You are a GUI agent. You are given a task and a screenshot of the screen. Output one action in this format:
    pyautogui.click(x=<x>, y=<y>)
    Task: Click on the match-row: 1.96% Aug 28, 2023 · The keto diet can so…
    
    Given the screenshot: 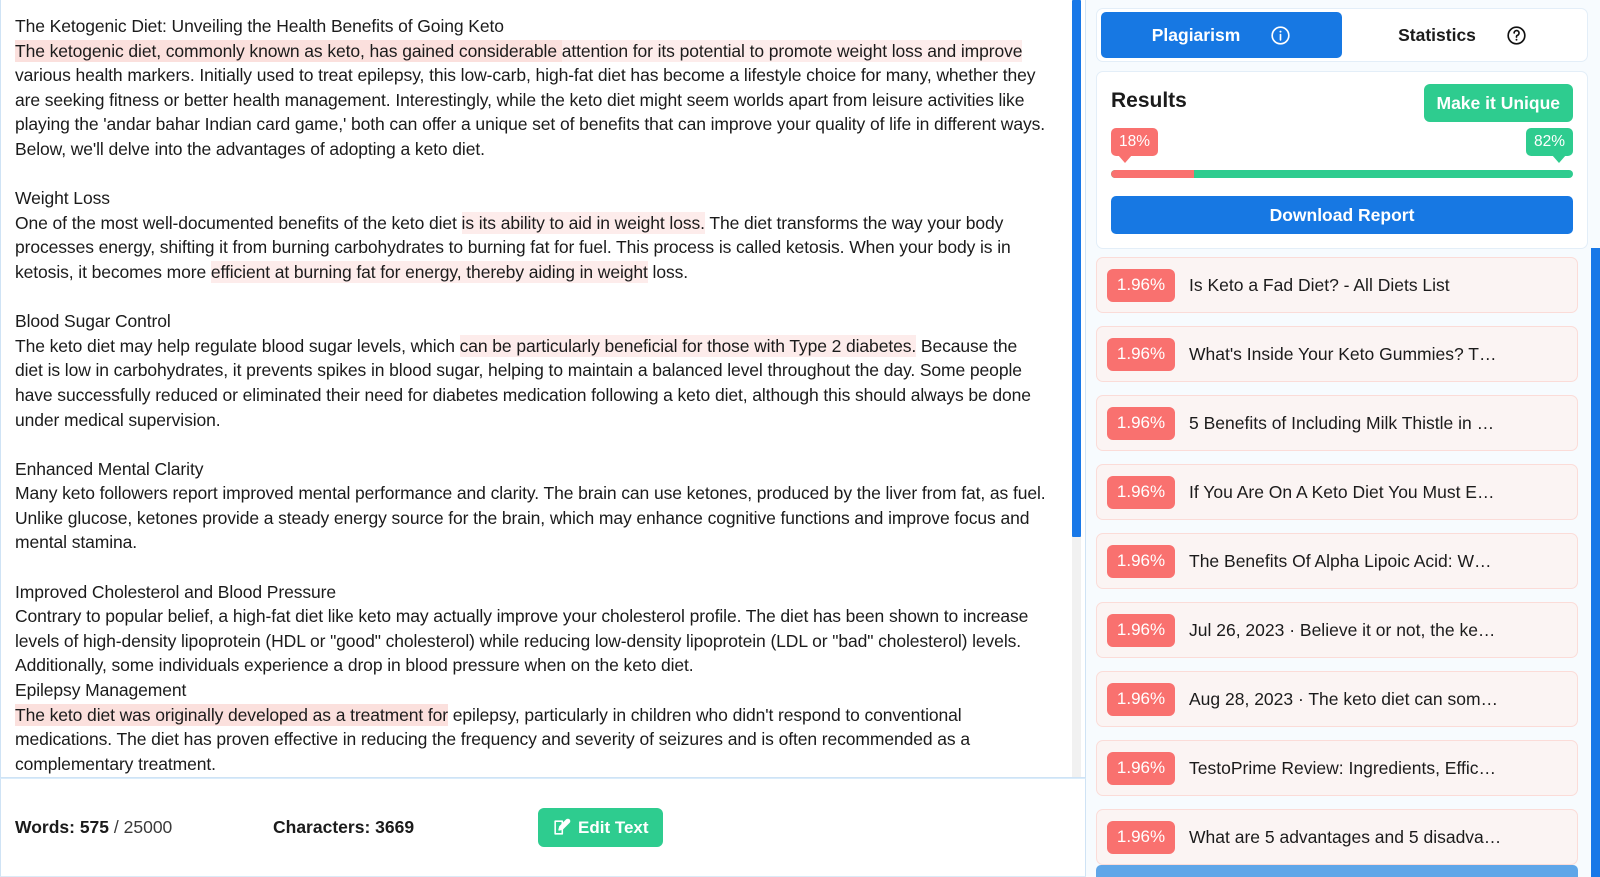 What is the action you would take?
    pyautogui.click(x=1337, y=699)
    